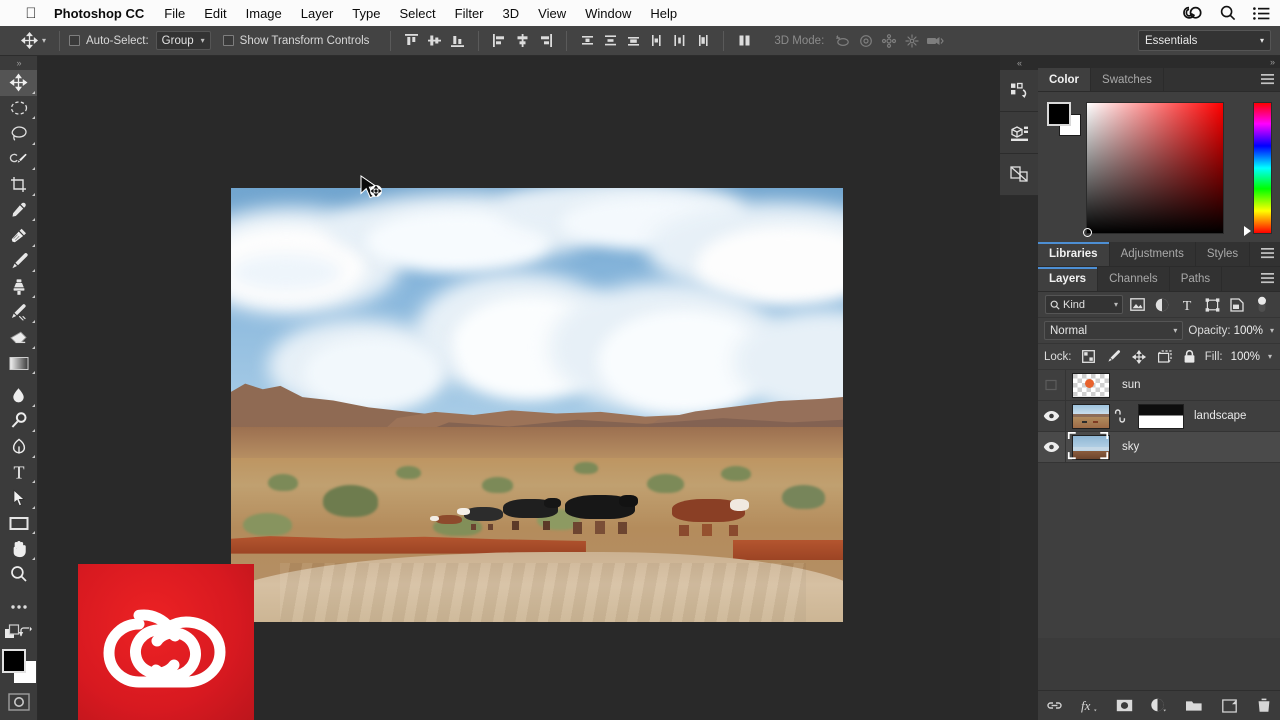 The height and width of the screenshot is (720, 1280). Describe the element at coordinates (434, 41) in the screenshot. I see `align-vertical-centers-icon` at that location.